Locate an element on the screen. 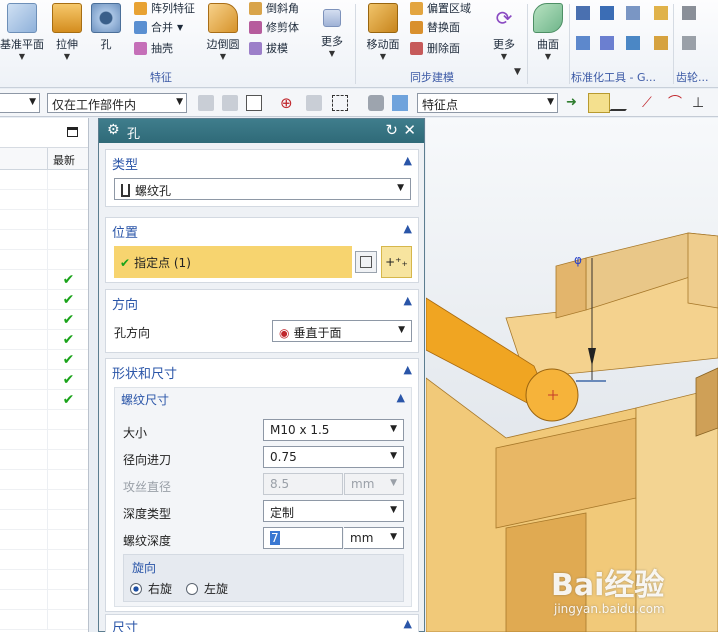 Image resolution: width=718 pixels, height=632 pixels. chamfer-button: 倒斜角 is located at coordinates (274, 8).